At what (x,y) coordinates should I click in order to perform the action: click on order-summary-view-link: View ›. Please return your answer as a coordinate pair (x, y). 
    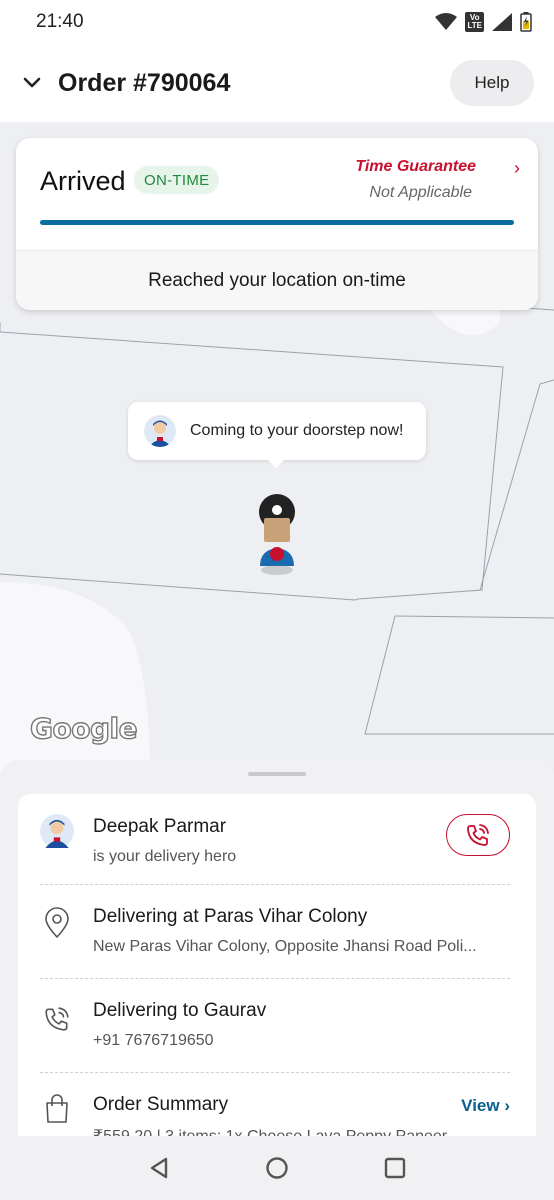
    Looking at the image, I should click on (485, 1106).